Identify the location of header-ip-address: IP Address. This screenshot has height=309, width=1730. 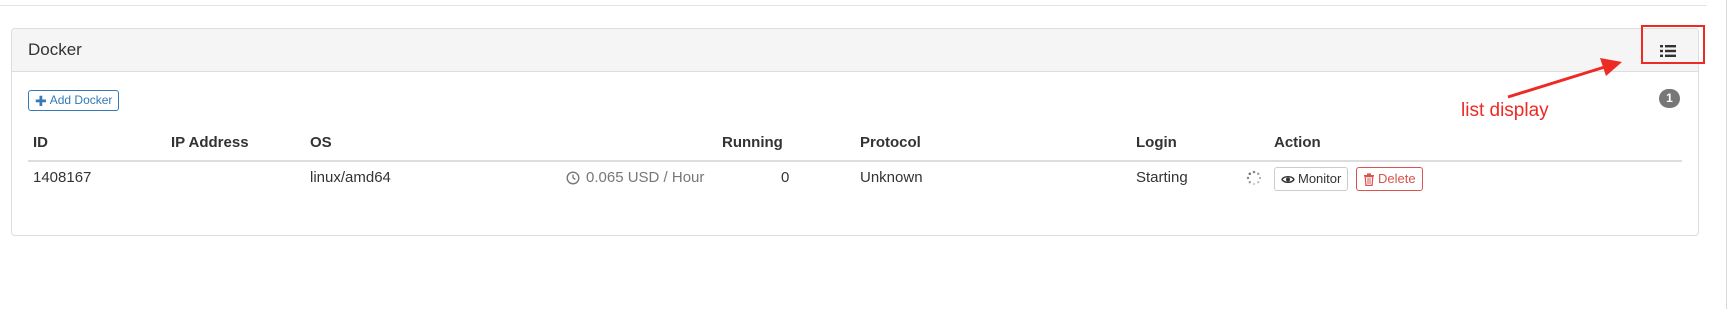
(210, 142).